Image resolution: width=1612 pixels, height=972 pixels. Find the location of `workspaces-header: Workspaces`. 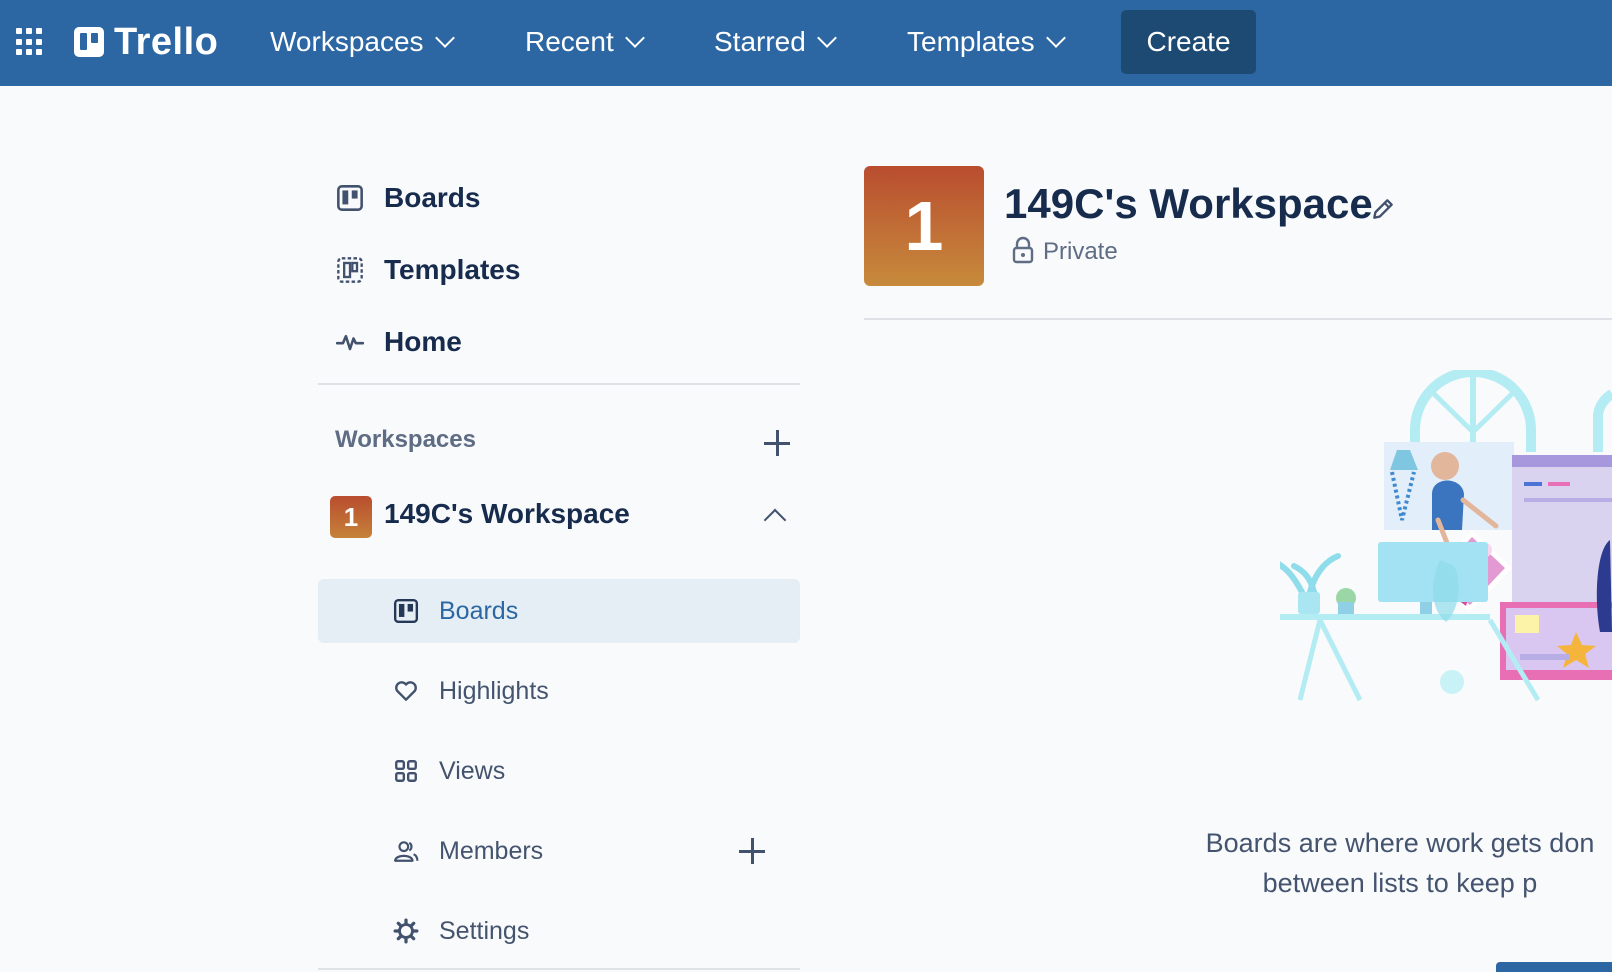

workspaces-header: Workspaces is located at coordinates (405, 439).